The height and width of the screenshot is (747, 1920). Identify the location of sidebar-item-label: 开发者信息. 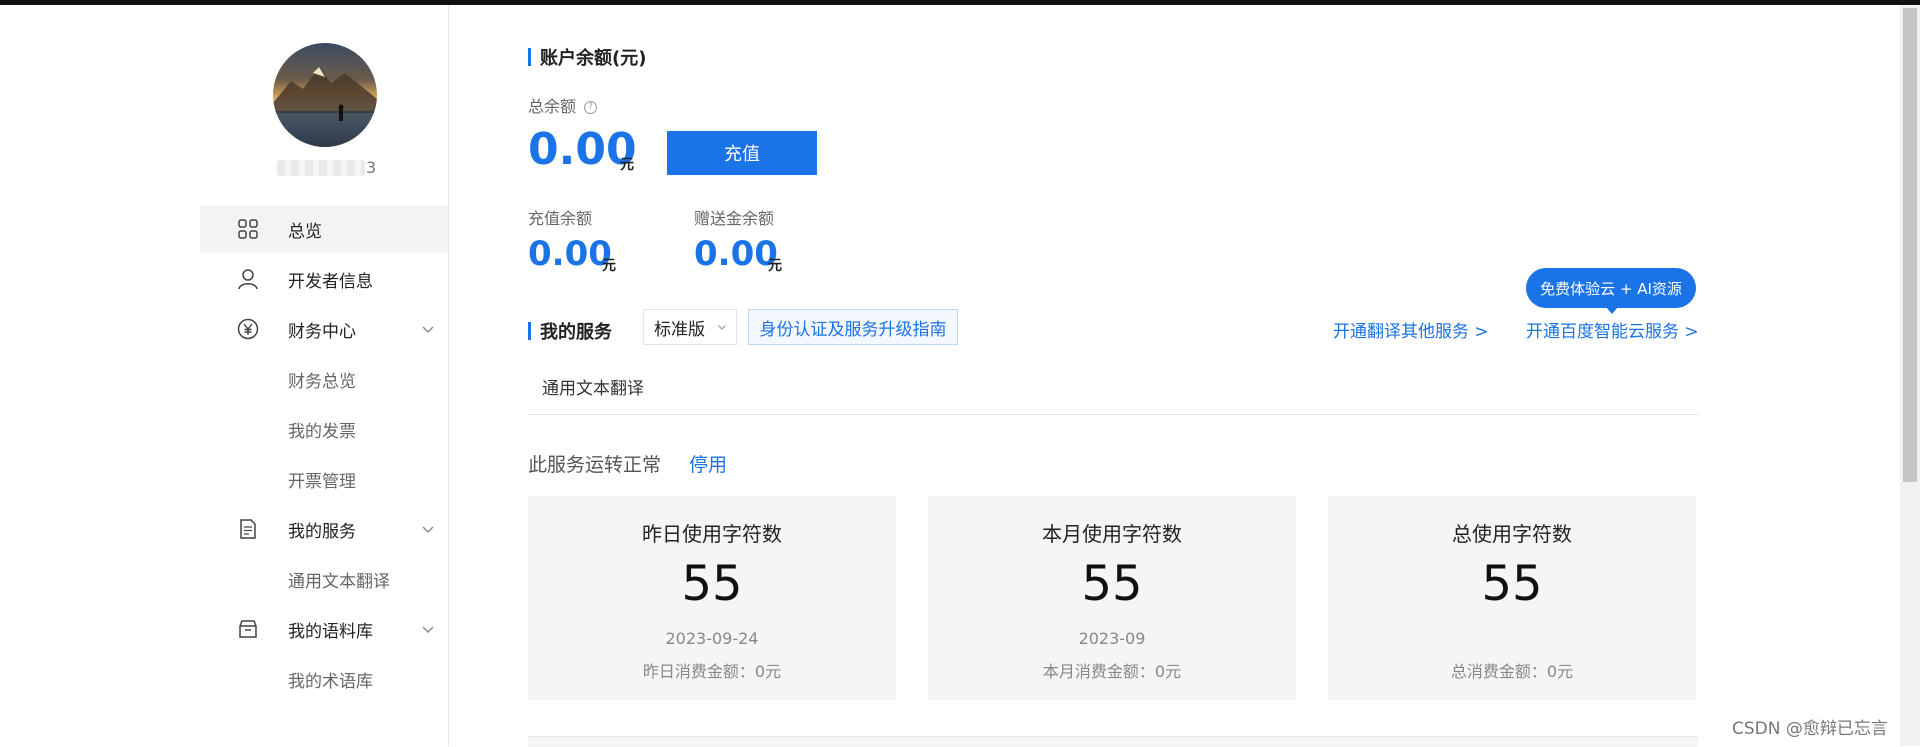
(330, 281).